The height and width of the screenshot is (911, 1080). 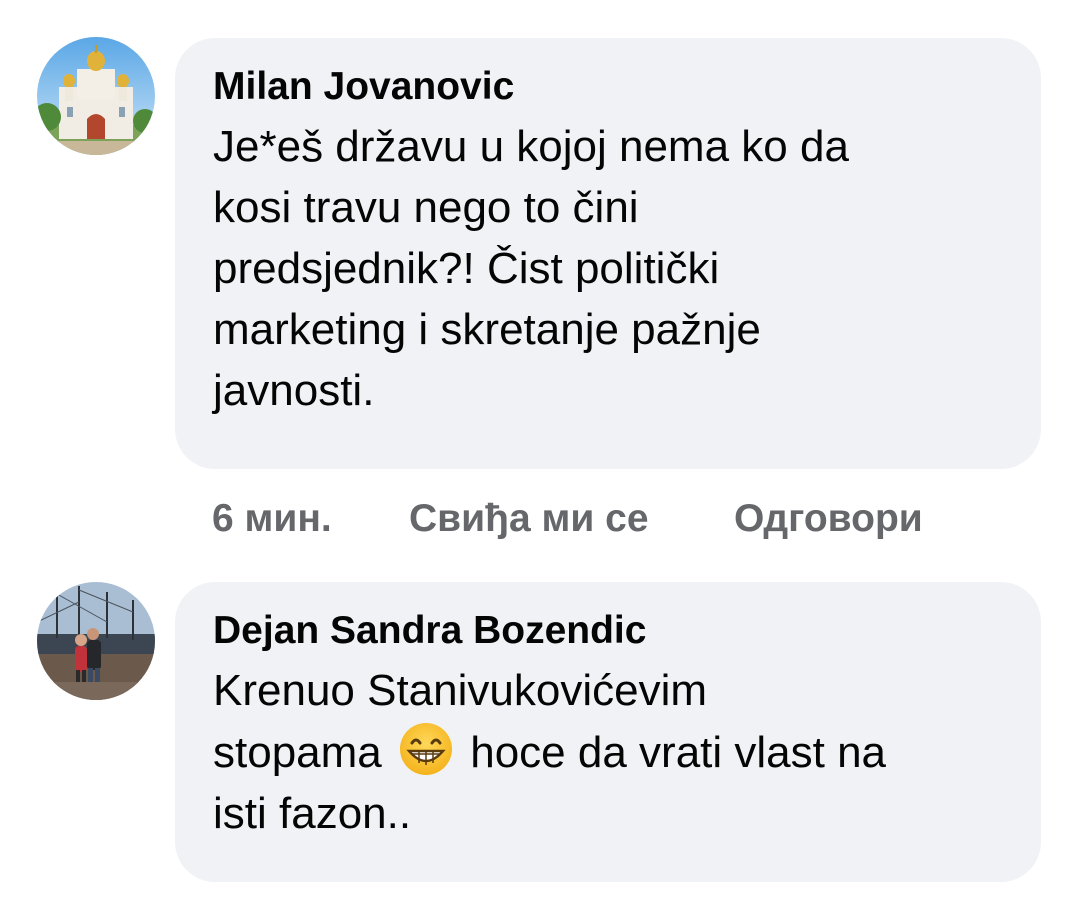 What do you see at coordinates (828, 519) in the screenshot?
I see `reply-button: Одговори` at bounding box center [828, 519].